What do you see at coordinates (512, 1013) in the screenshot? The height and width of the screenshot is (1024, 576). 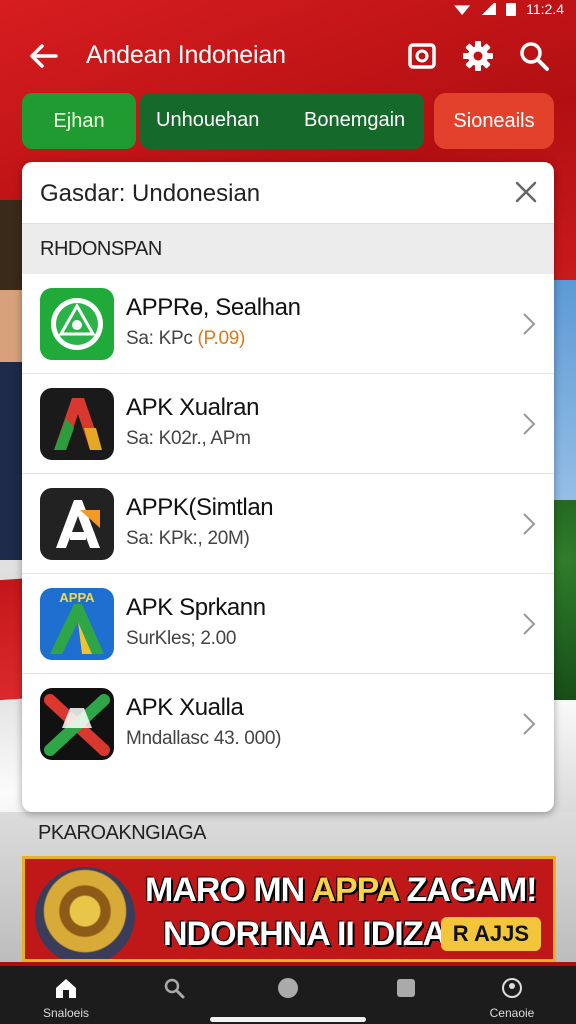 I see `nav-profile-label: Cenaoie` at bounding box center [512, 1013].